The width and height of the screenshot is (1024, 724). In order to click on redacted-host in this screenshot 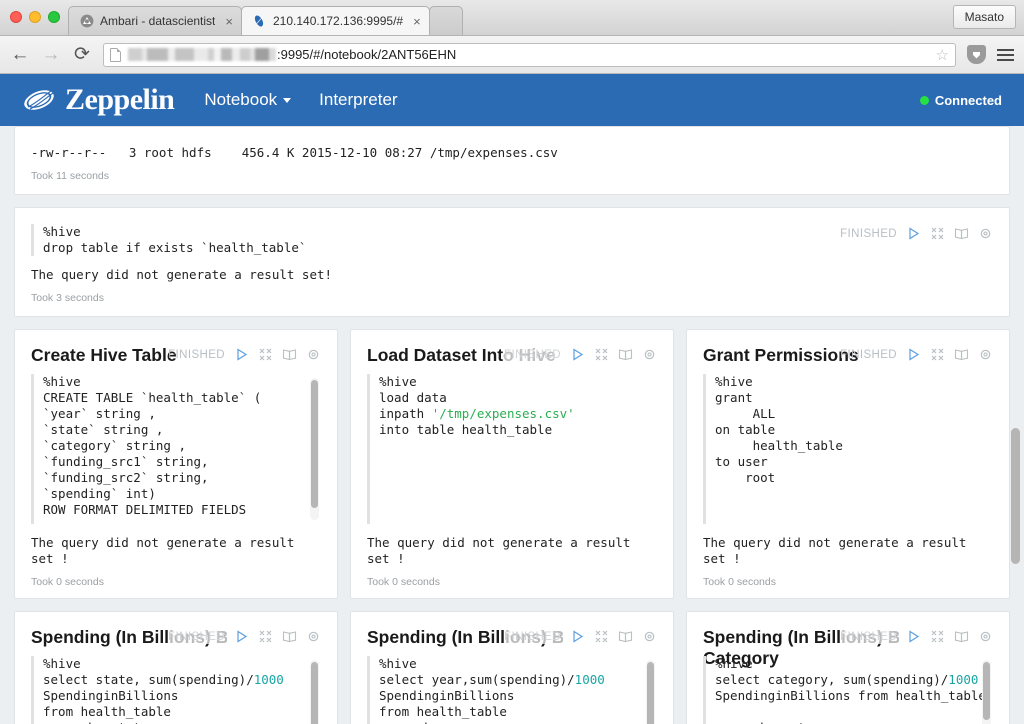, I will do `click(202, 54)`.